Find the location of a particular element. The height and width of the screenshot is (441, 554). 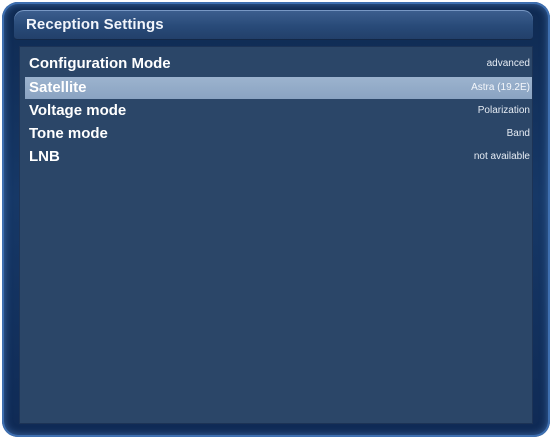

setting-tone-mode: Tone mode Band is located at coordinates (278, 134).